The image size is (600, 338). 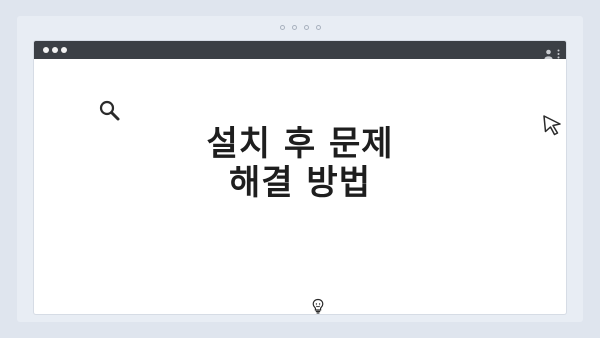 I want to click on minimize-window-button, so click(x=55, y=50).